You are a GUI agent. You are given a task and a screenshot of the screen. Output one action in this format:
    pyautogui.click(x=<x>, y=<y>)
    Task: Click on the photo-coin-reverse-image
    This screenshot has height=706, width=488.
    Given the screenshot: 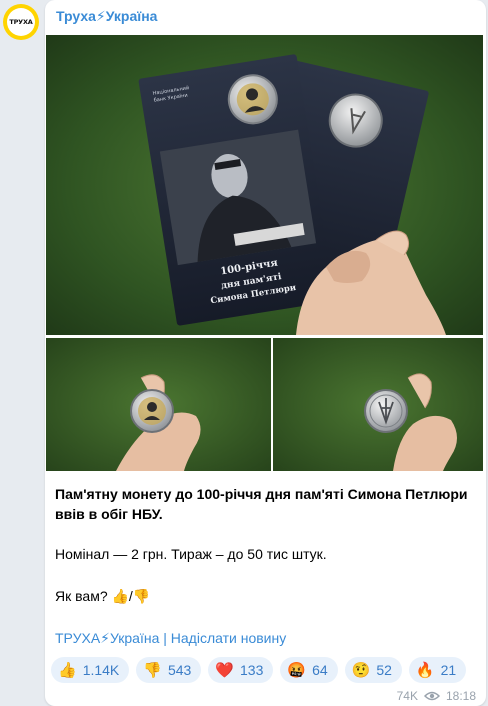 What is the action you would take?
    pyautogui.click(x=378, y=404)
    